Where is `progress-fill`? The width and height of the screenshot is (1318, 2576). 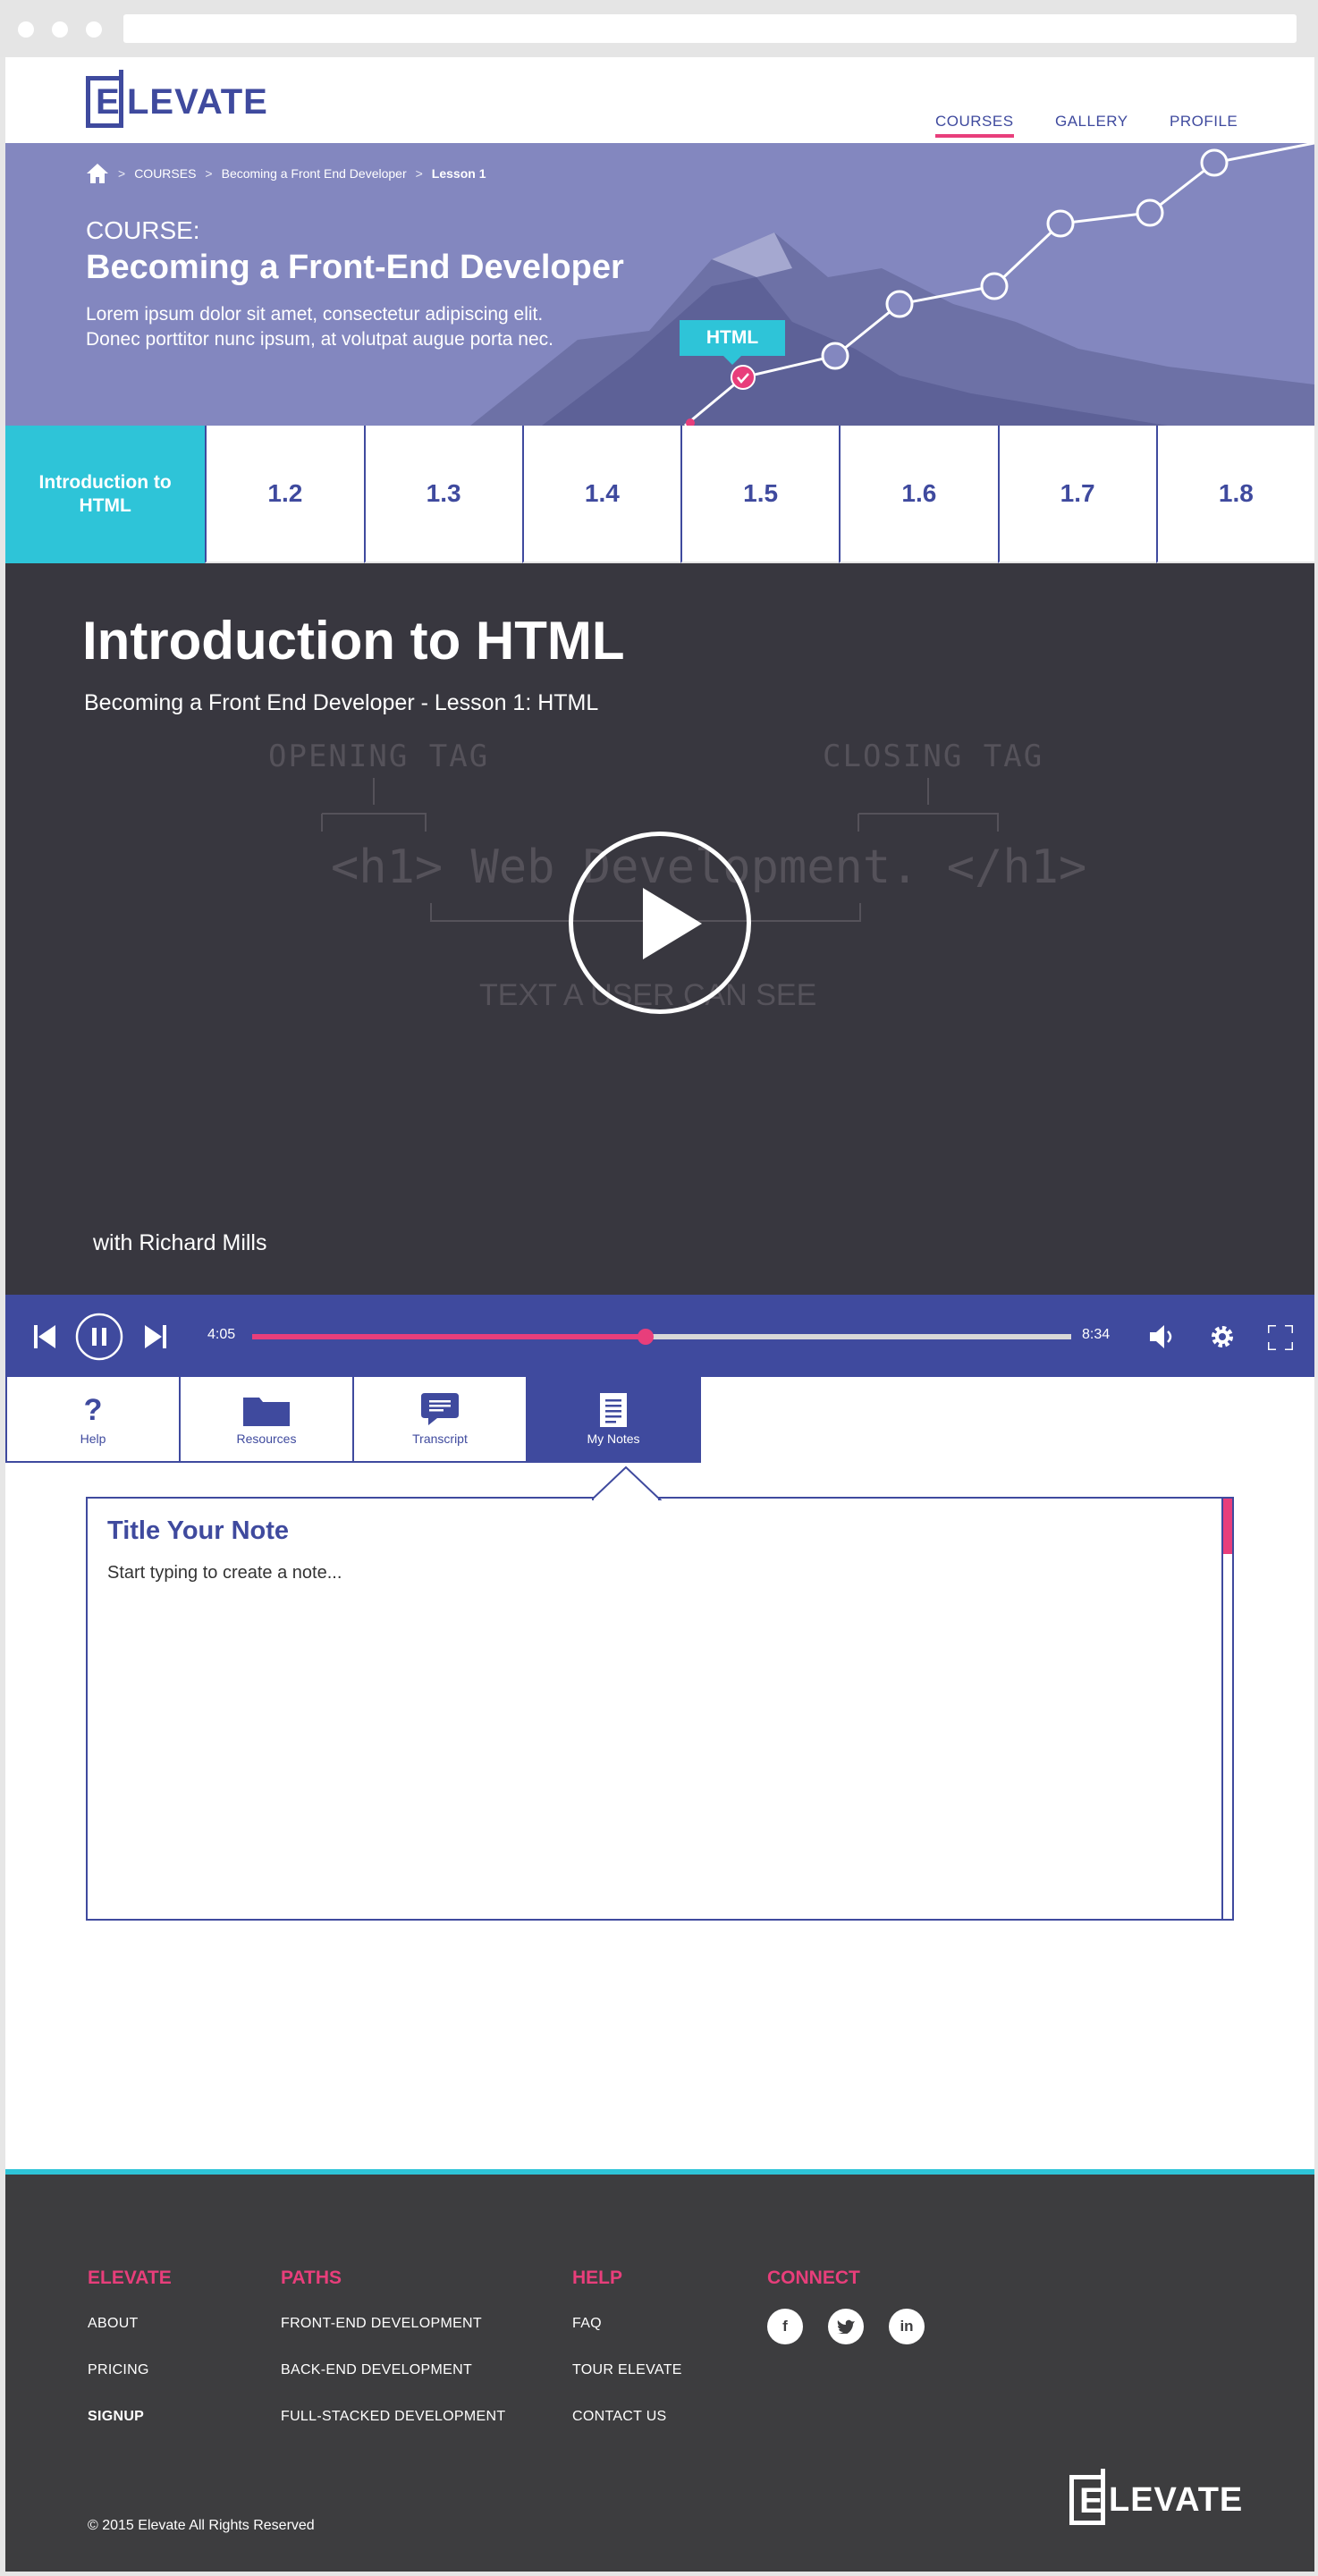 progress-fill is located at coordinates (449, 1336).